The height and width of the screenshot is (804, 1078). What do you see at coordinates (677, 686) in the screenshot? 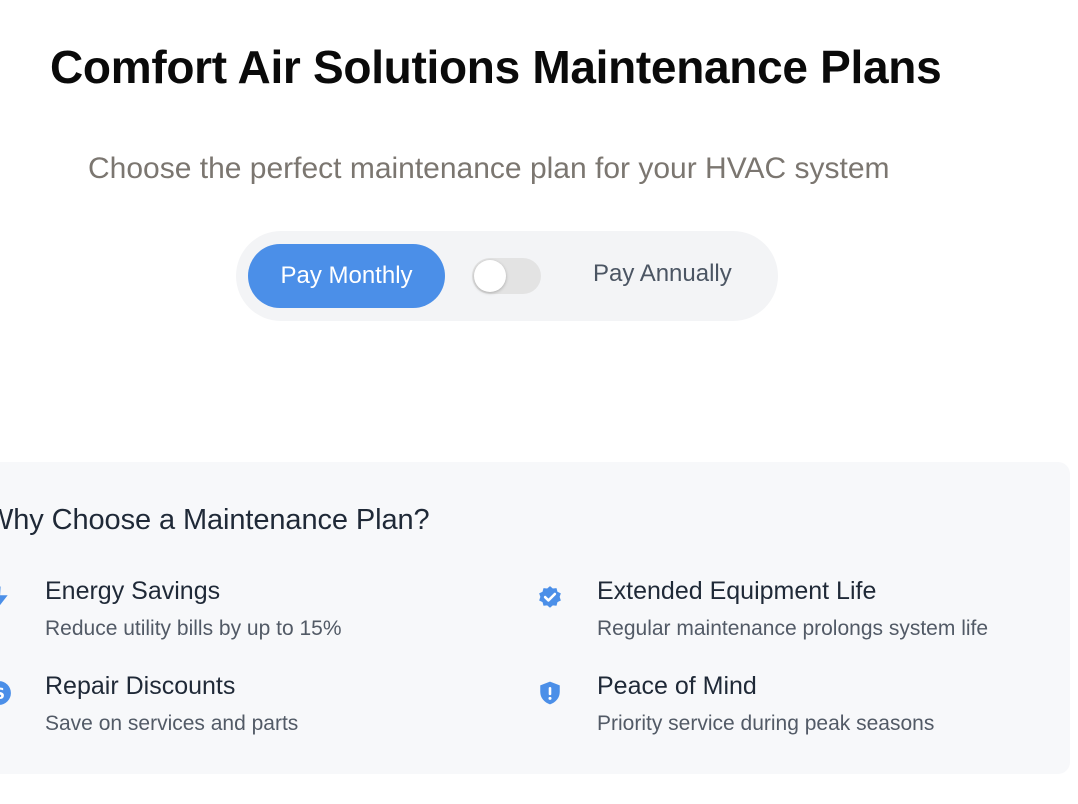
I see `benefit-heading: Peace of Mind` at bounding box center [677, 686].